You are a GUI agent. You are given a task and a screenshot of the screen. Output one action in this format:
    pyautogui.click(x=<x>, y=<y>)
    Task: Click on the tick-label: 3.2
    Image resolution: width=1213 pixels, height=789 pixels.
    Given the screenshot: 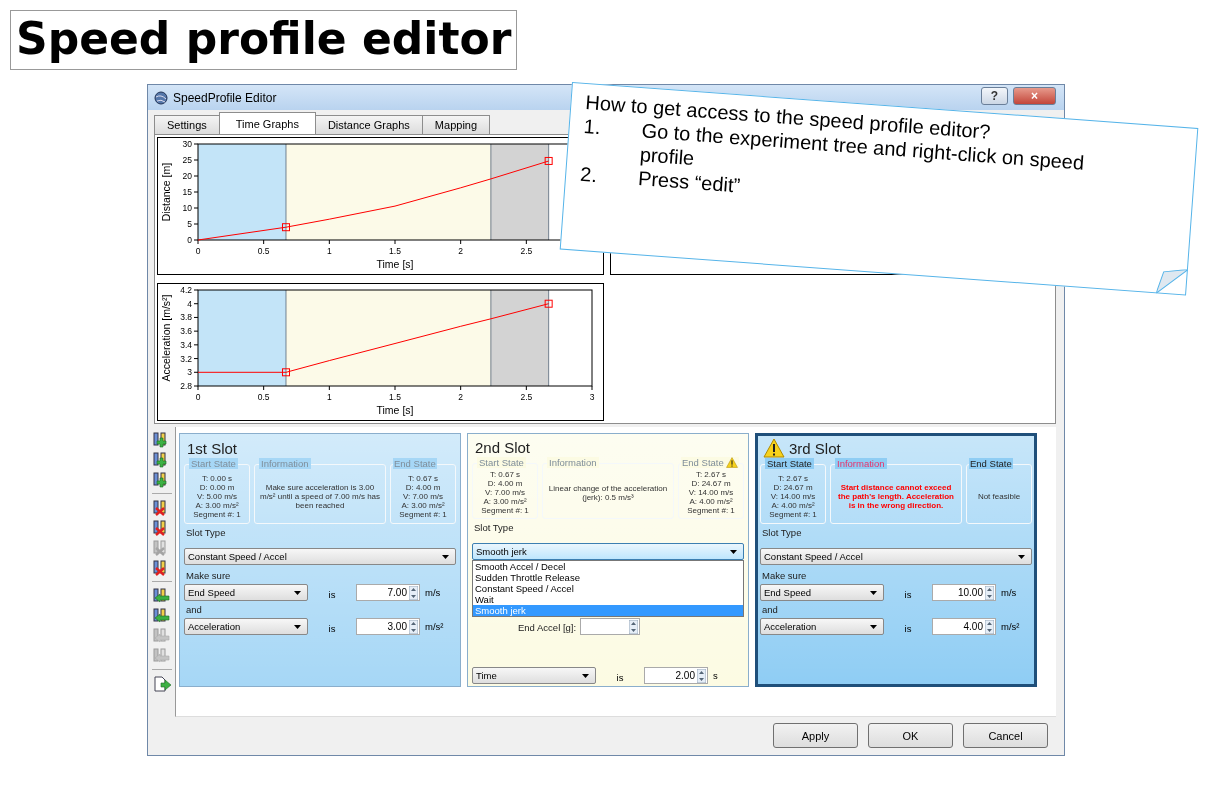 What is the action you would take?
    pyautogui.click(x=186, y=358)
    